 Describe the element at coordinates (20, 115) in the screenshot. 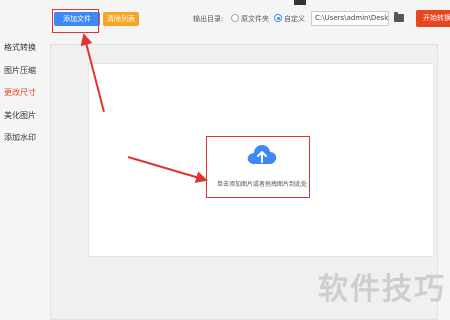

I see `sidebar-item-beautify: 美化图片` at that location.